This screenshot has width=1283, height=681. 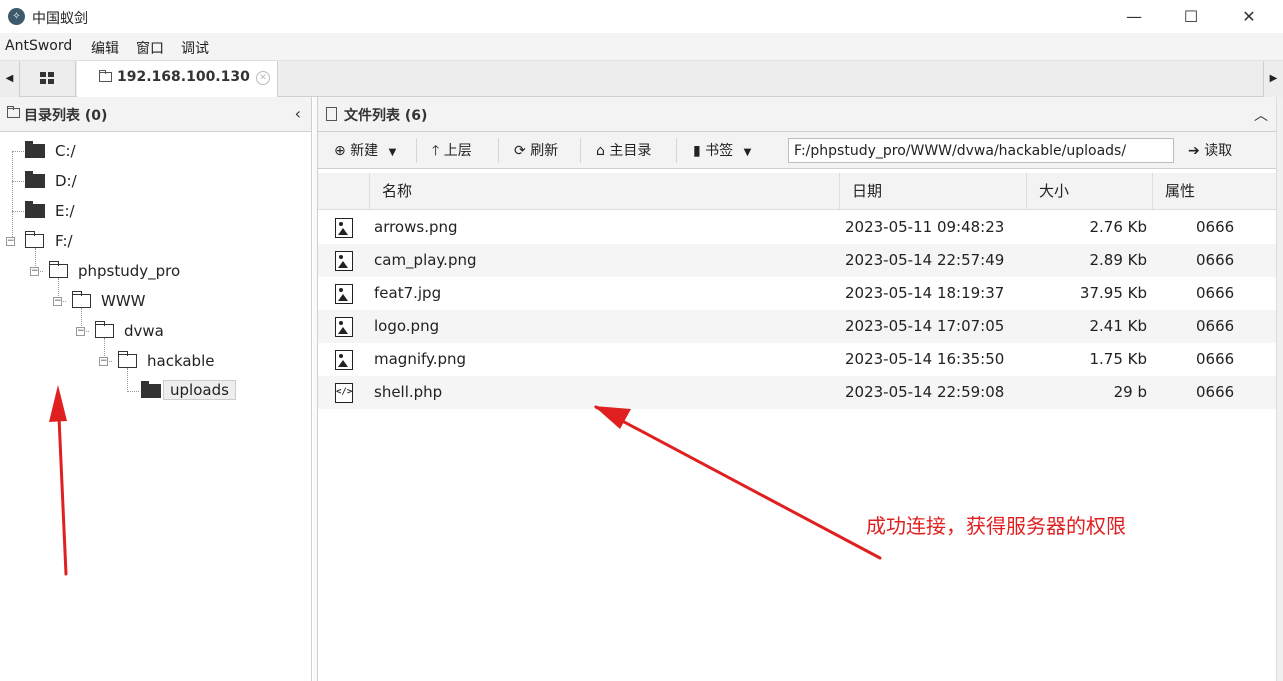 What do you see at coordinates (183, 77) in the screenshot?
I see `tab-host-label: 192.168.100.130` at bounding box center [183, 77].